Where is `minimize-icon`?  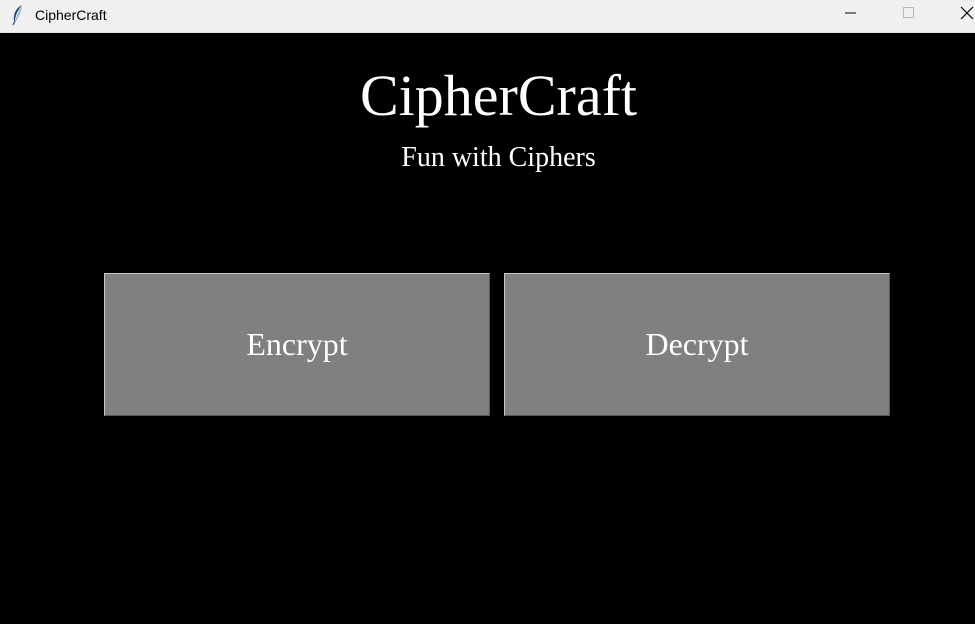
minimize-icon is located at coordinates (851, 15).